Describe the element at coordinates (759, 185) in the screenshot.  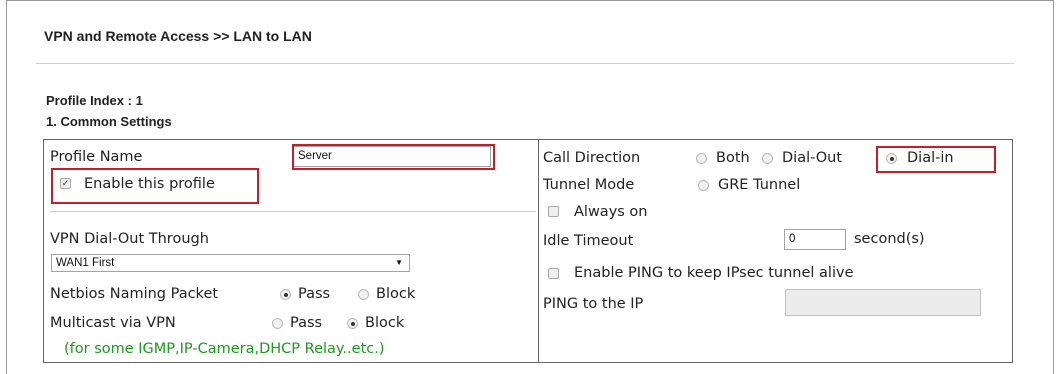
I see `gre-tunnel-label: GRE Tunnel` at that location.